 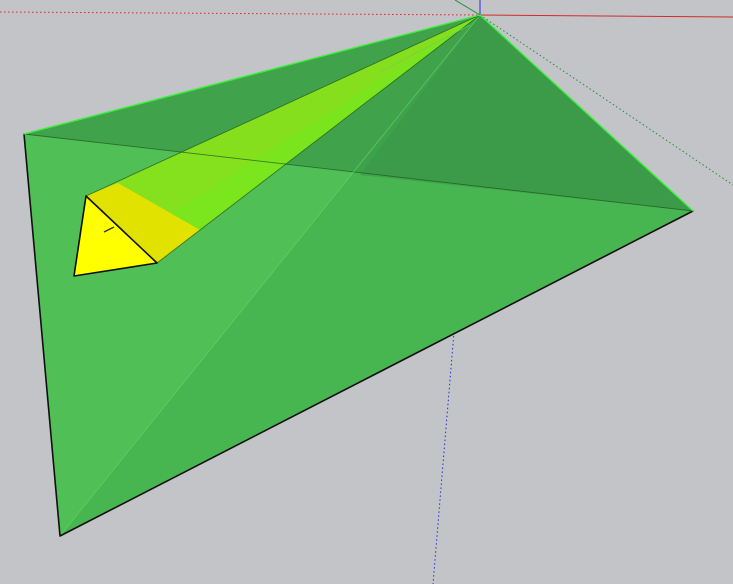 What do you see at coordinates (467, 8) in the screenshot?
I see `green-axis-solid` at bounding box center [467, 8].